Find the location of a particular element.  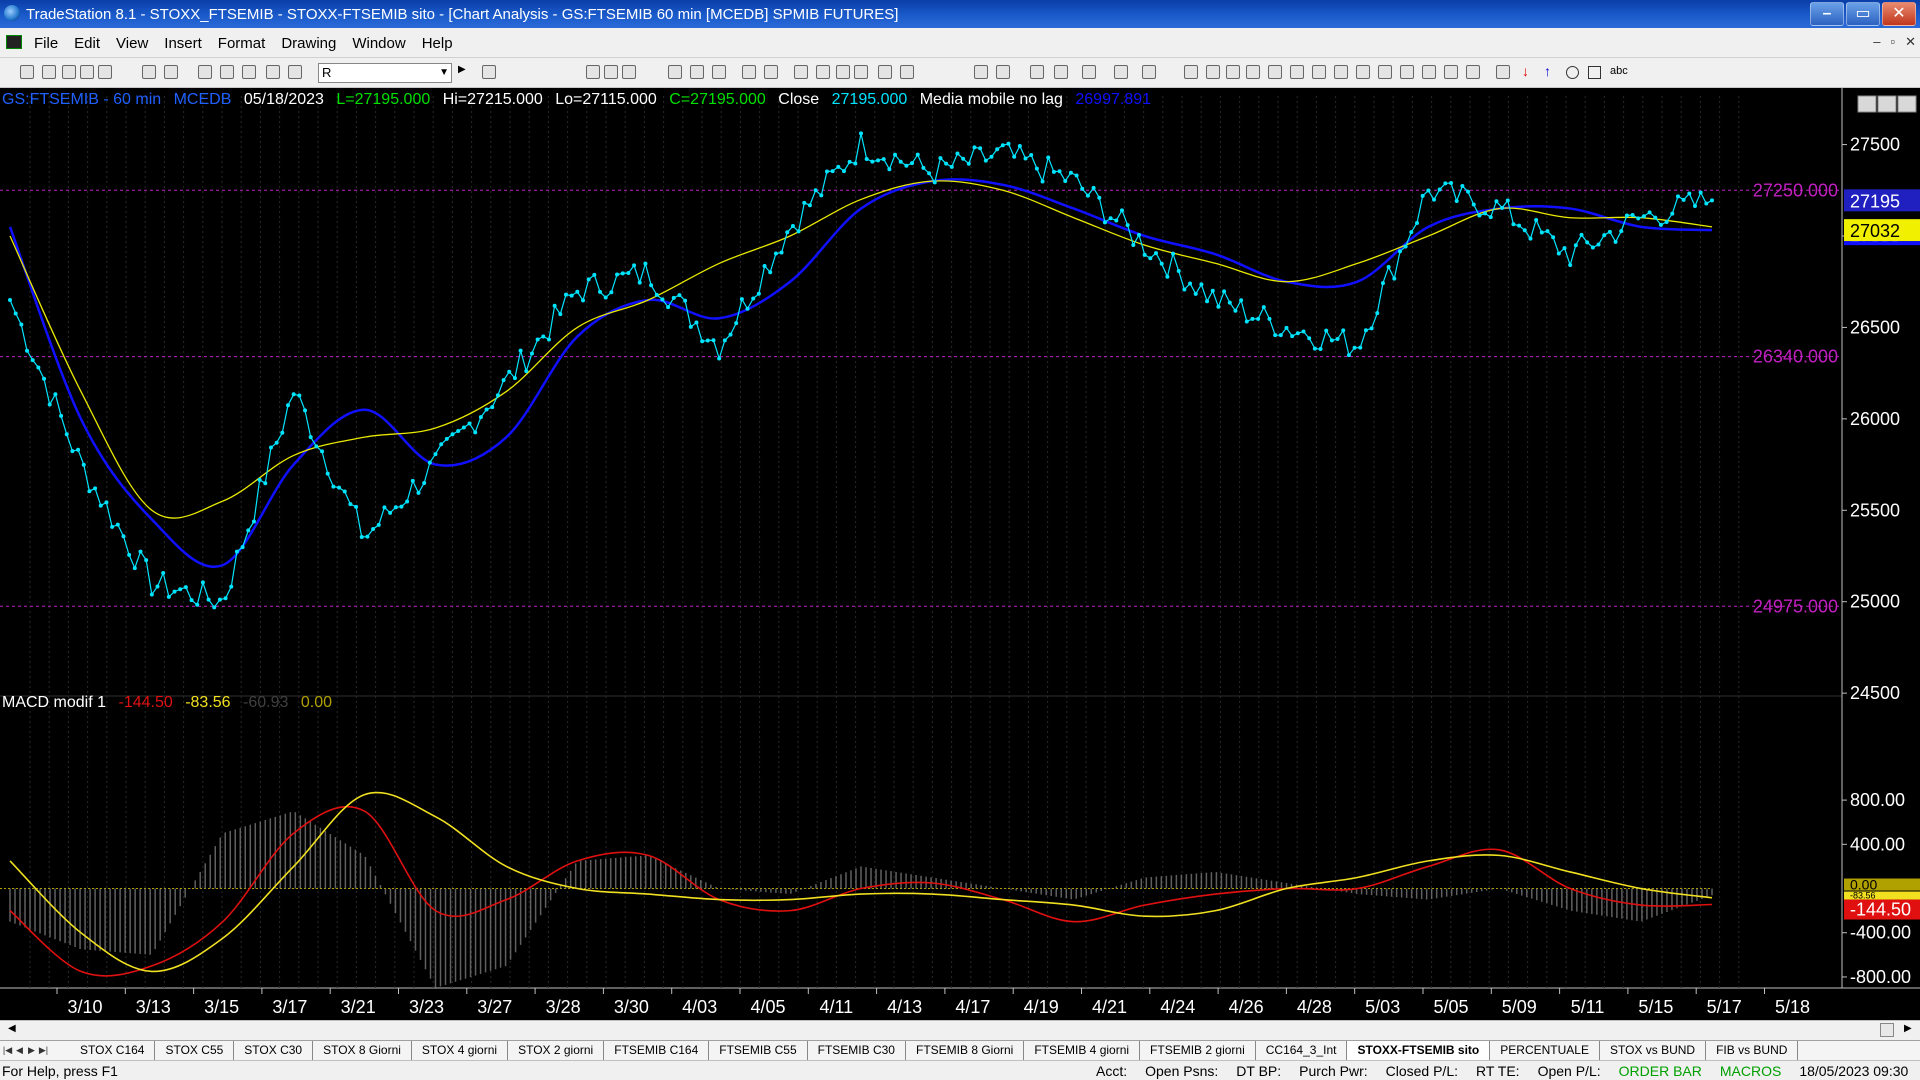

globe-icon is located at coordinates (295, 72).